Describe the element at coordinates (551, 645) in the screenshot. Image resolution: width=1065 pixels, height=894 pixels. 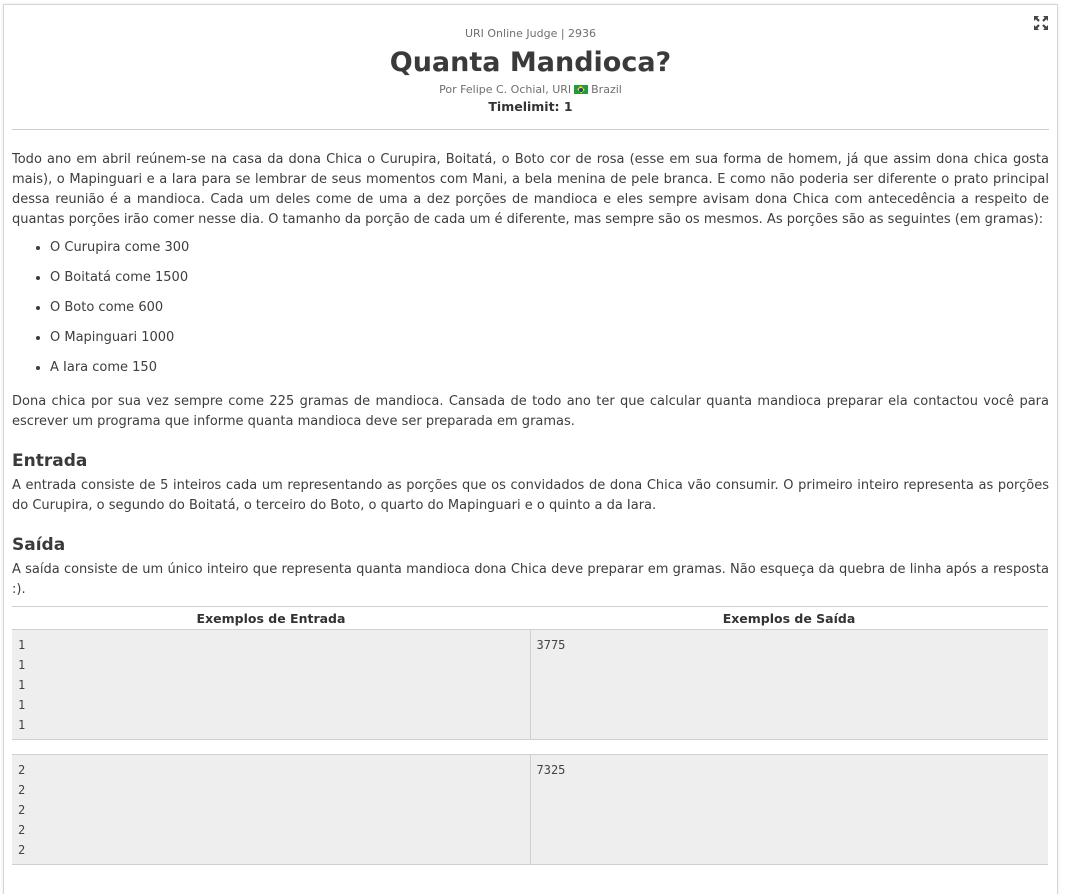
I see `example-output-line: 3775` at that location.